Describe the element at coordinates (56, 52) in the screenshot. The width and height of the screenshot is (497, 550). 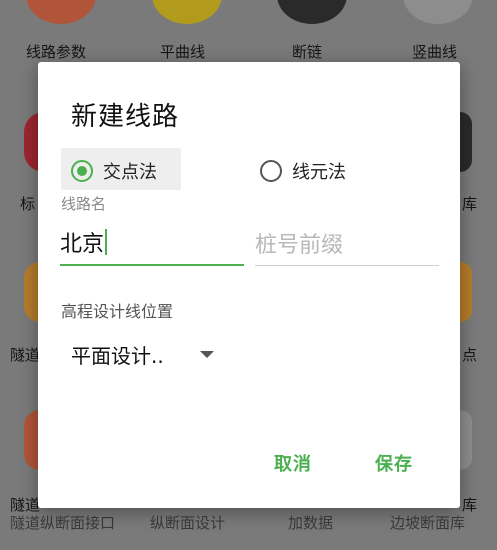
I see `bg-label-route-params: 线路参数` at that location.